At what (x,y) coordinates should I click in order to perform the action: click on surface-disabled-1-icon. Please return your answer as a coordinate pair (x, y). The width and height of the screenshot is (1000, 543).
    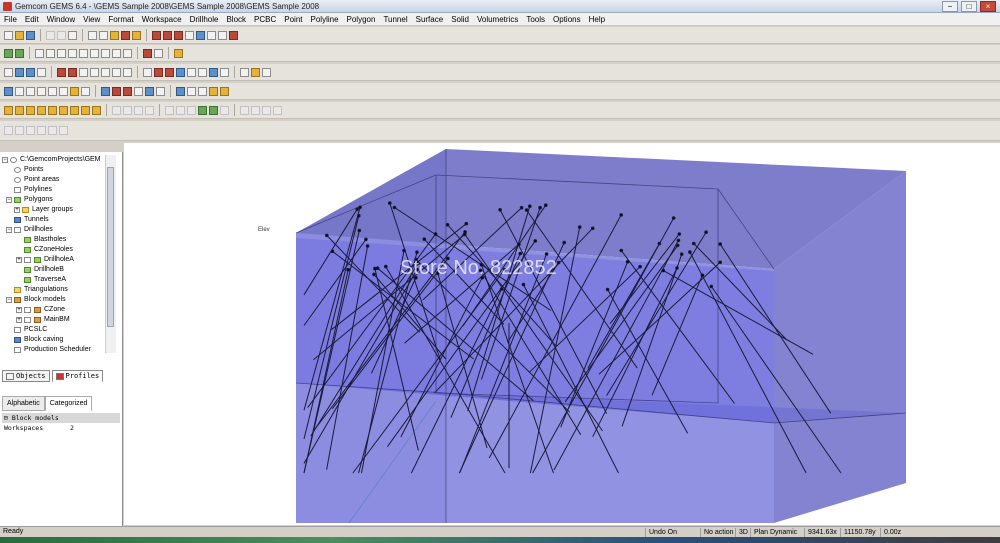
    Looking at the image, I should click on (169, 110).